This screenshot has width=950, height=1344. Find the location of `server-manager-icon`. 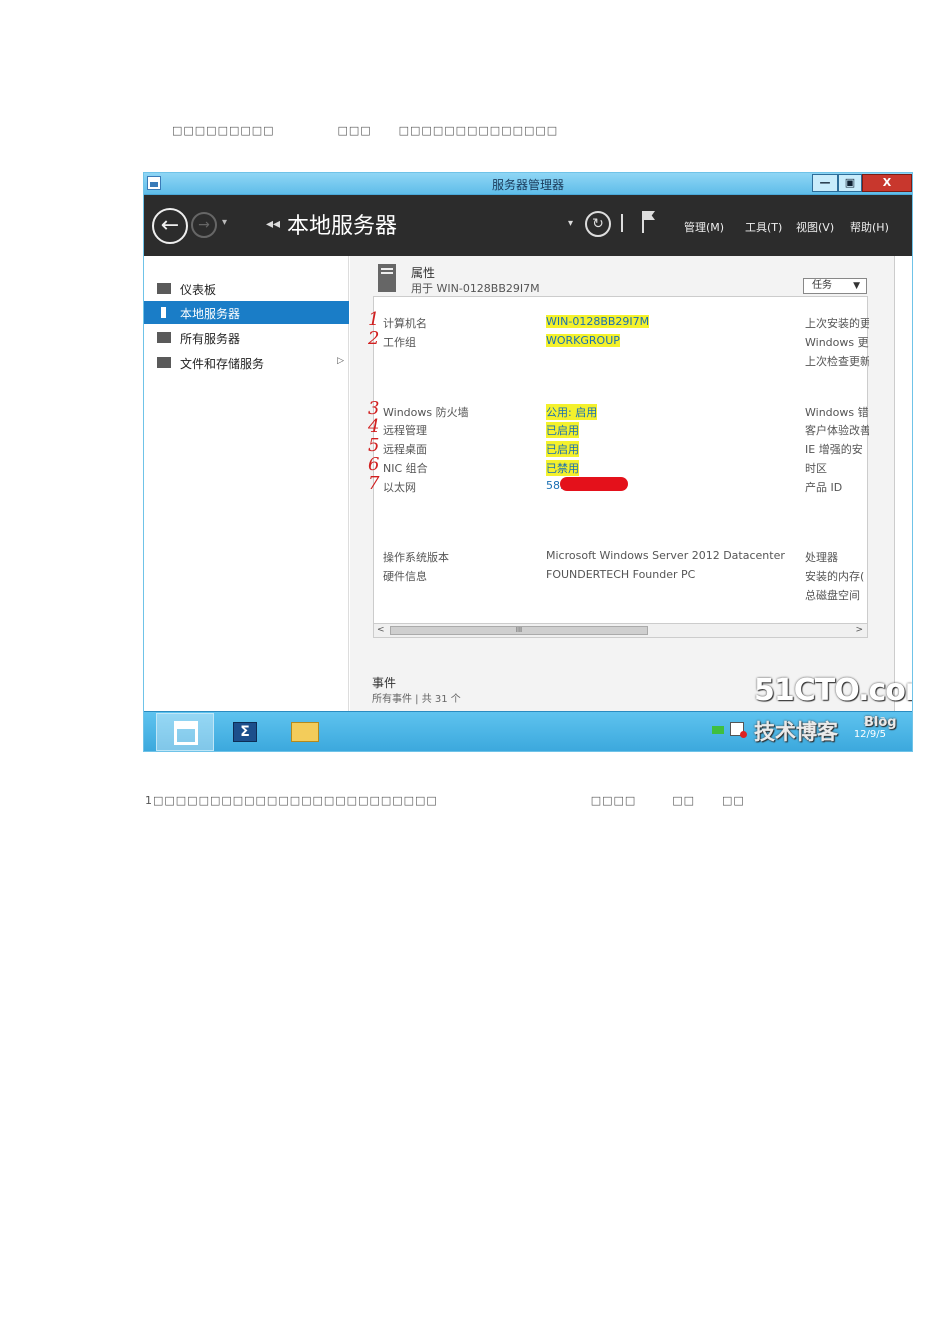

server-manager-icon is located at coordinates (186, 733).